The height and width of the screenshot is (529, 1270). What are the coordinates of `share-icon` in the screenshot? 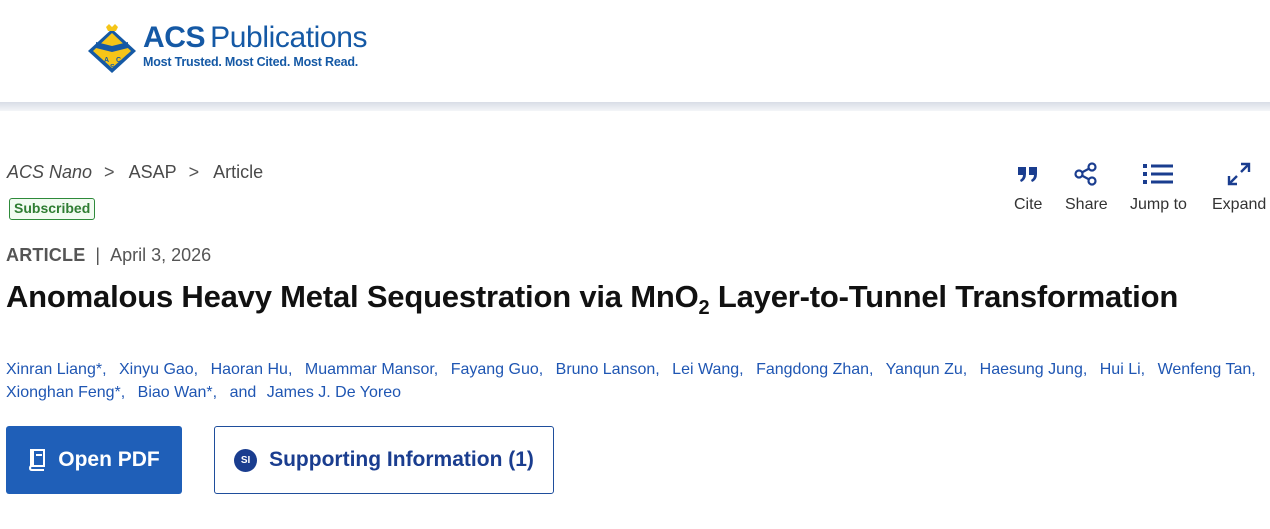 It's located at (1086, 174).